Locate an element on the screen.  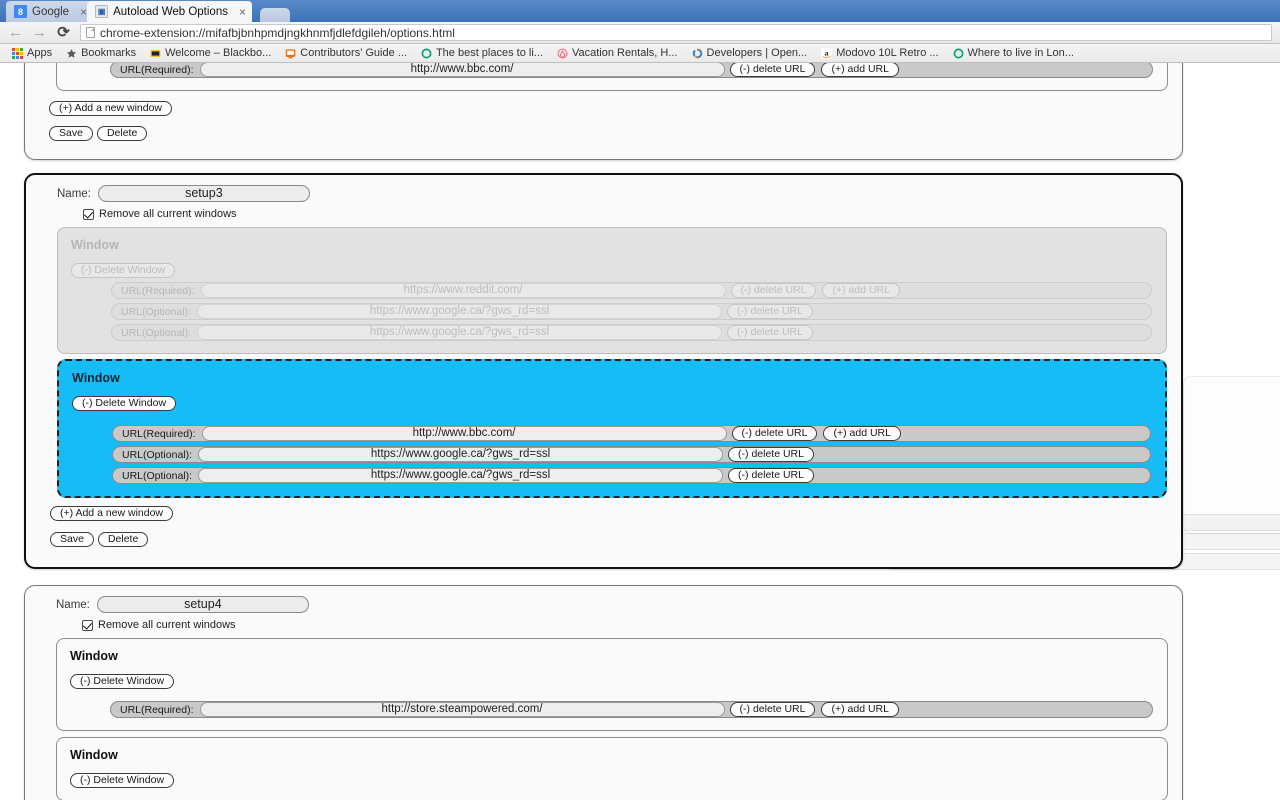
new-tab-button is located at coordinates (275, 15).